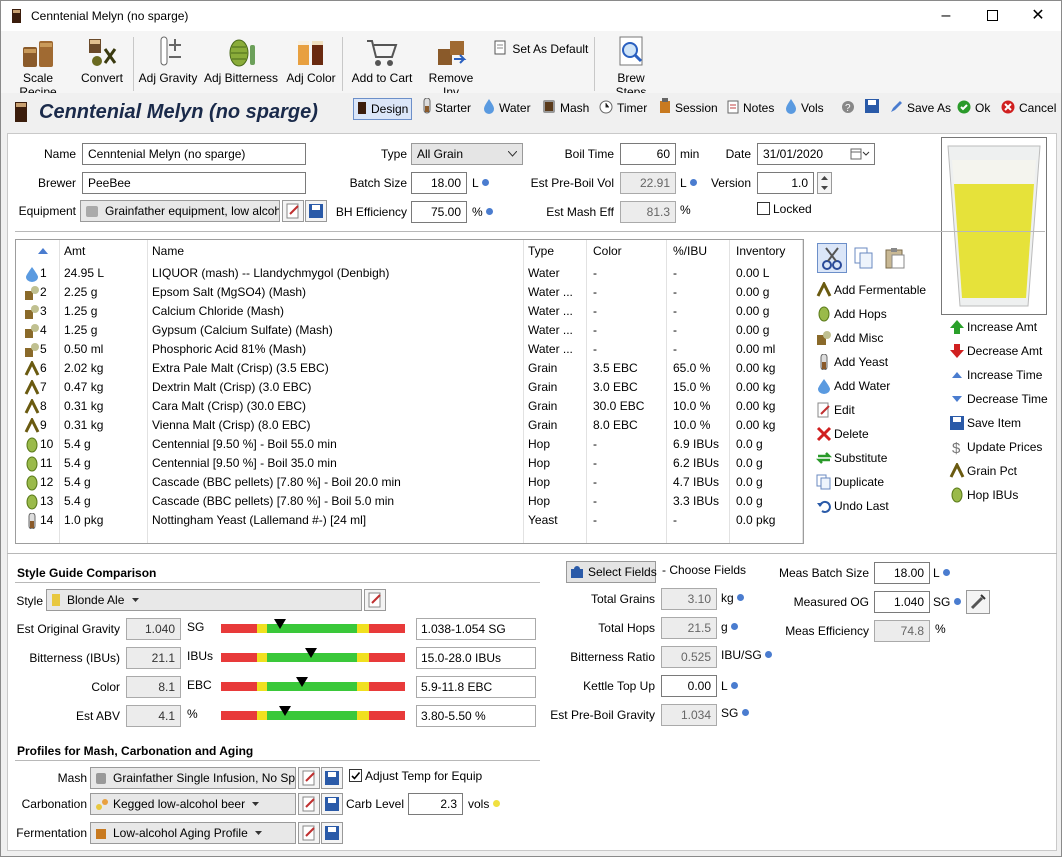 The width and height of the screenshot is (1062, 857). What do you see at coordinates (595, 520) in the screenshot?
I see `row-color: -` at bounding box center [595, 520].